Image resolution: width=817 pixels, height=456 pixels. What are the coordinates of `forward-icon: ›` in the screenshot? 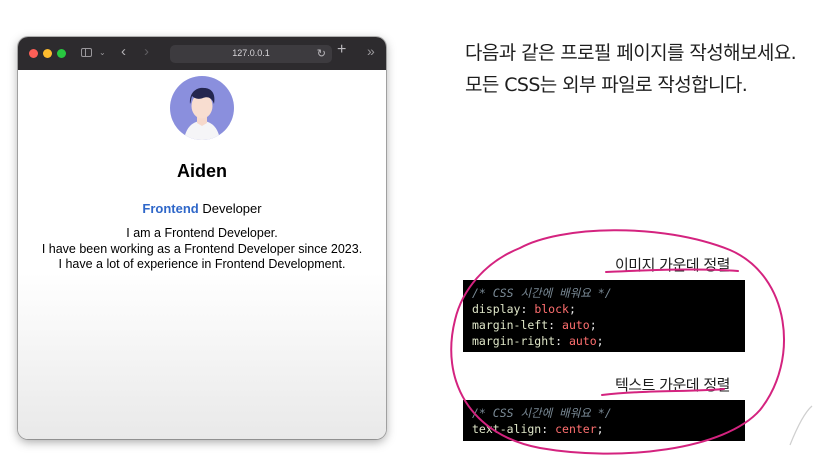 It's located at (146, 51).